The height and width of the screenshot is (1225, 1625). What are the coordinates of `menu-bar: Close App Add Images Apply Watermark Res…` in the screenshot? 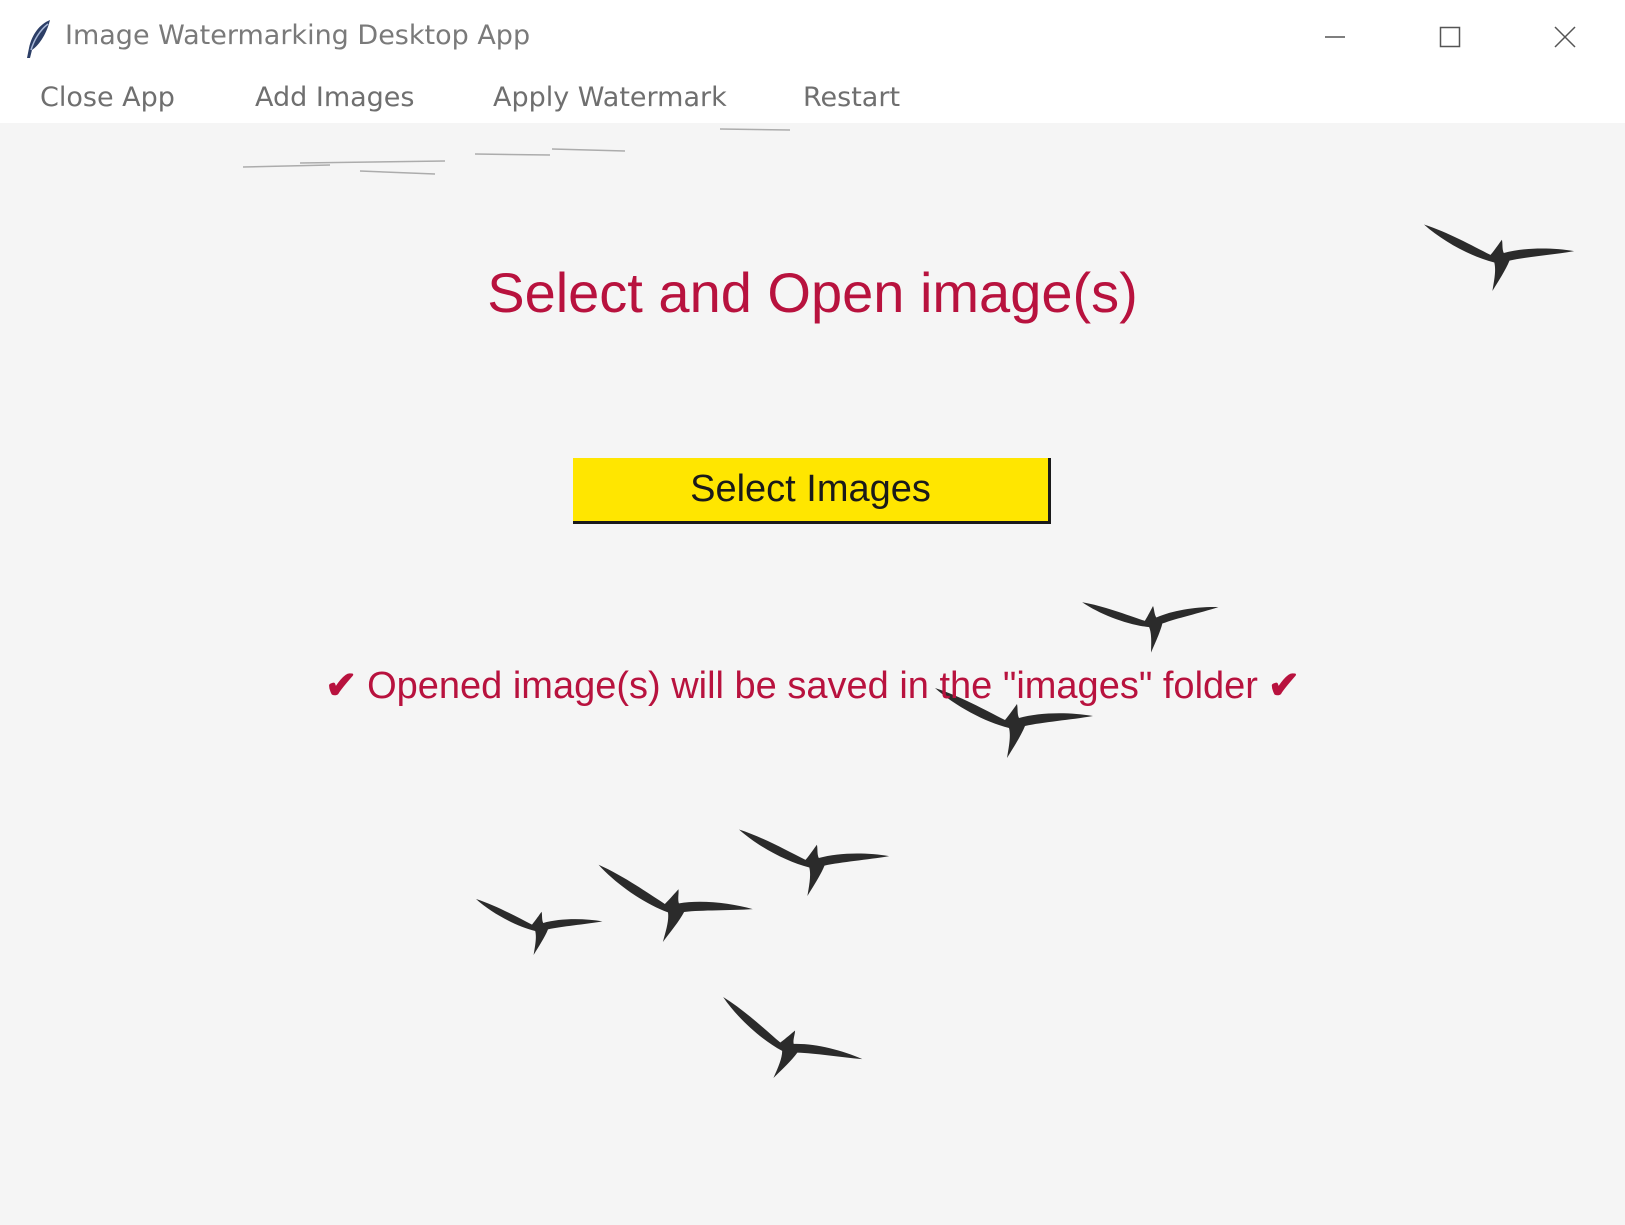 It's located at (812, 100).